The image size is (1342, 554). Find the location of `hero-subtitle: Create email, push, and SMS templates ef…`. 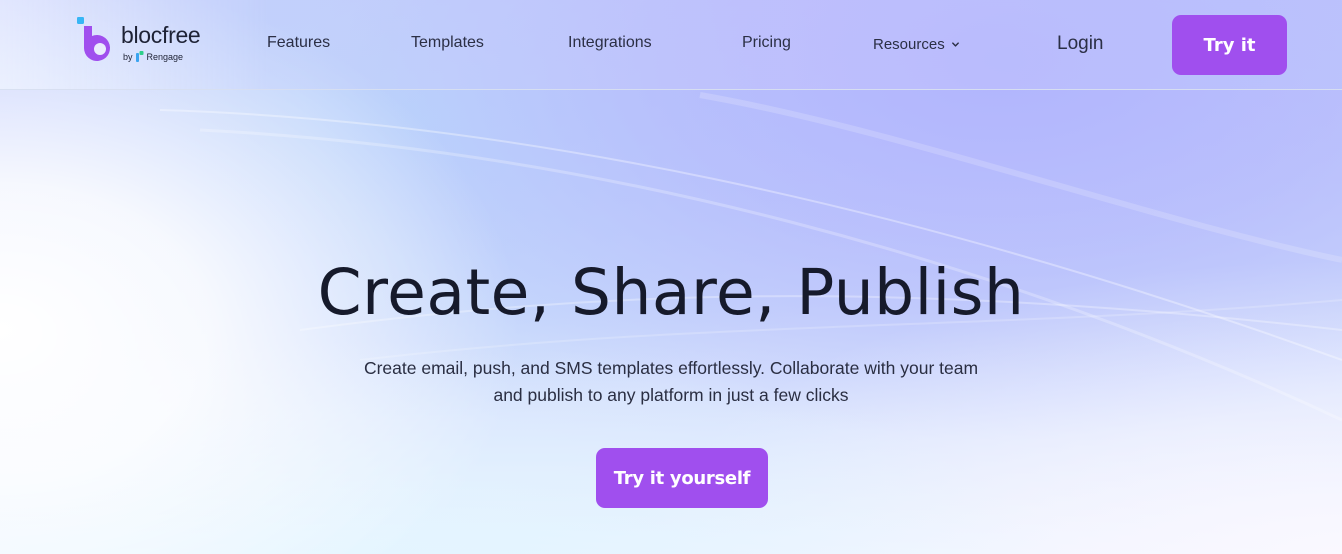

hero-subtitle: Create email, push, and SMS templates ef… is located at coordinates (671, 382).